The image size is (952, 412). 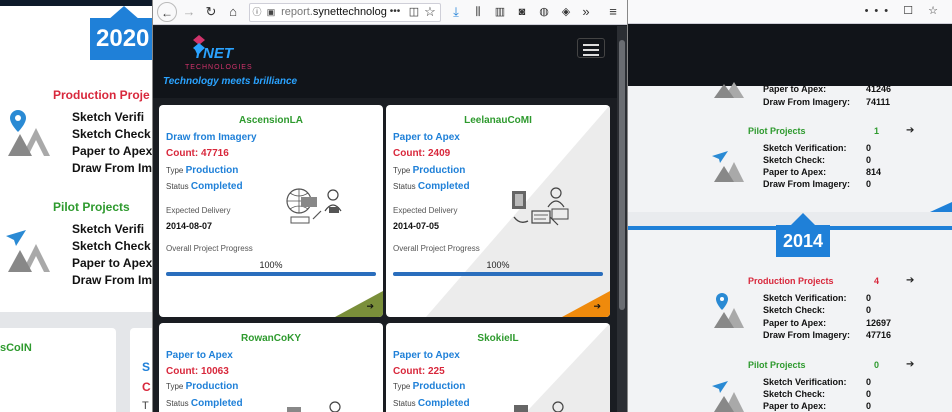 I want to click on card-corner, so click(x=586, y=304).